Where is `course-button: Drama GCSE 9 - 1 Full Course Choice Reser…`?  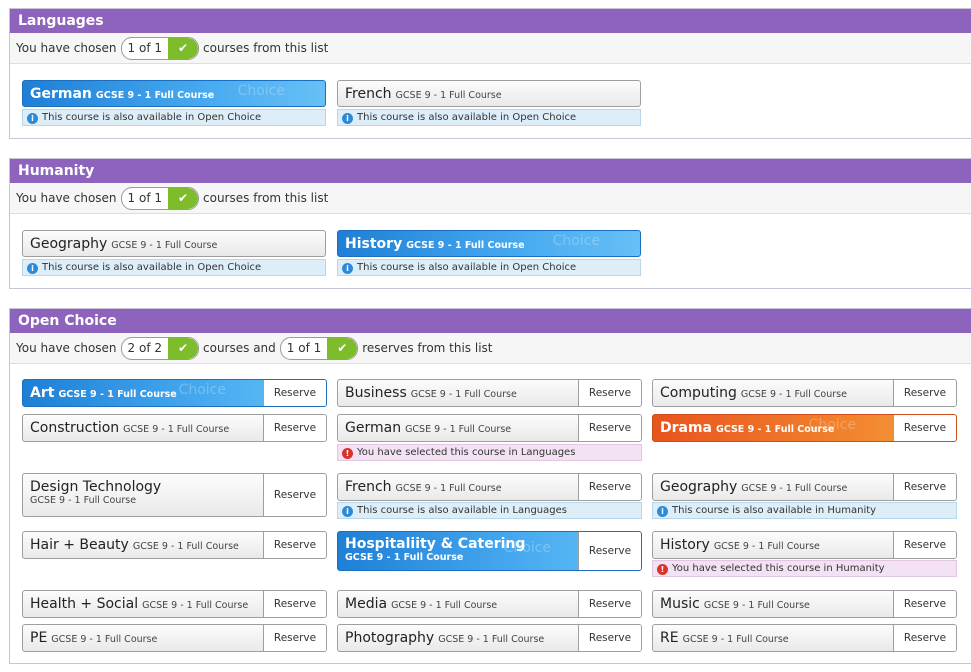 course-button: Drama GCSE 9 - 1 Full Course Choice Reser… is located at coordinates (804, 428).